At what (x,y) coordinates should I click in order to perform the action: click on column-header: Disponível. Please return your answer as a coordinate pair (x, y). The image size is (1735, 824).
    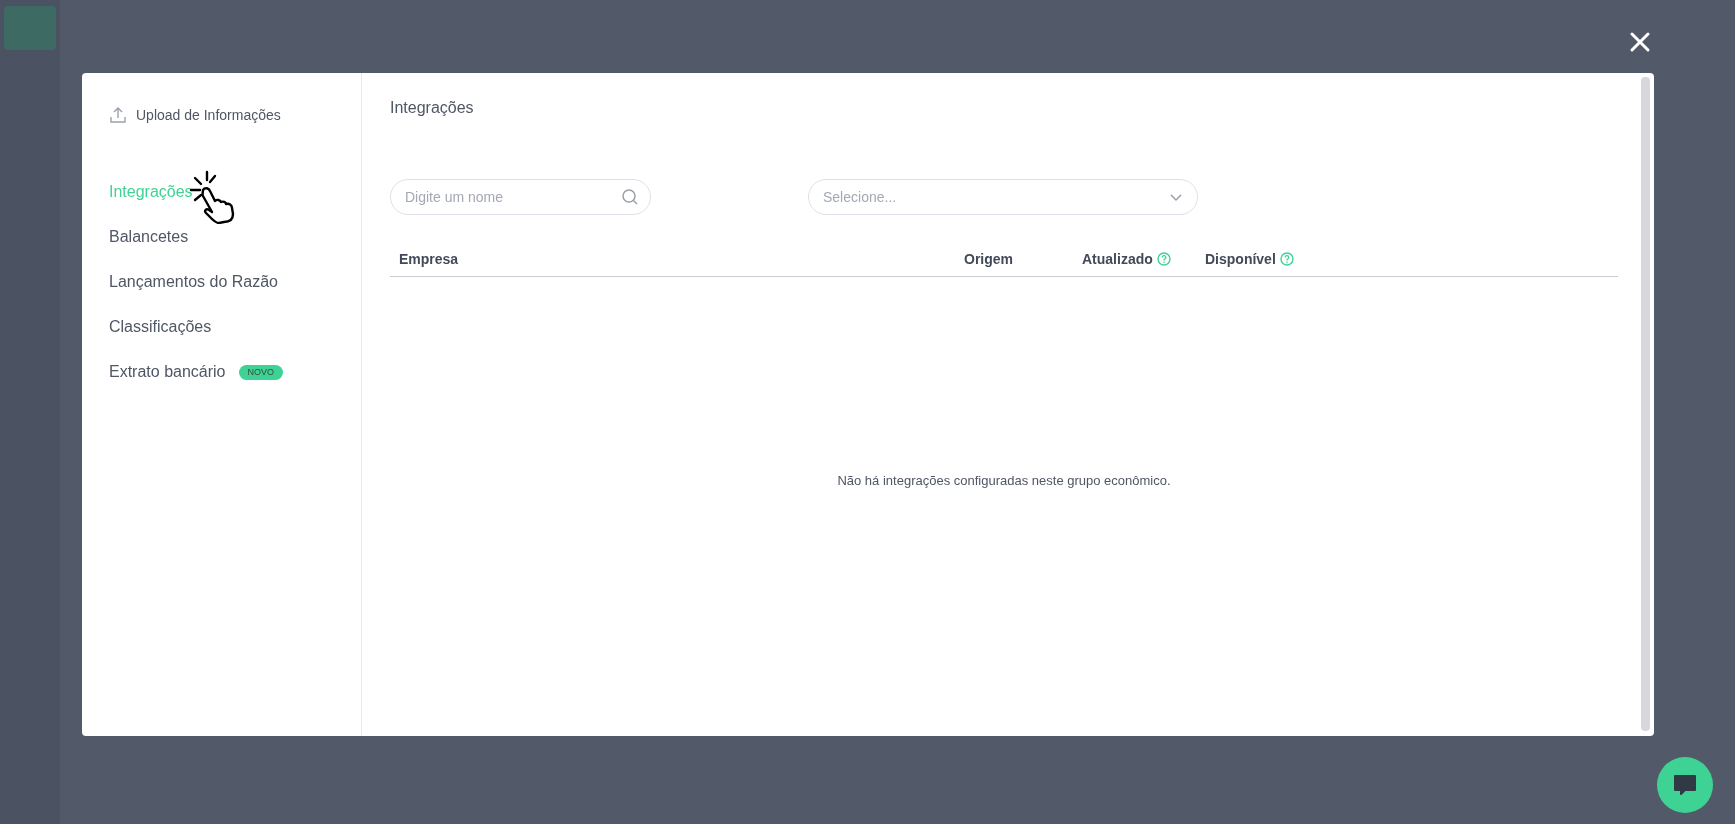
    Looking at the image, I should click on (1240, 258).